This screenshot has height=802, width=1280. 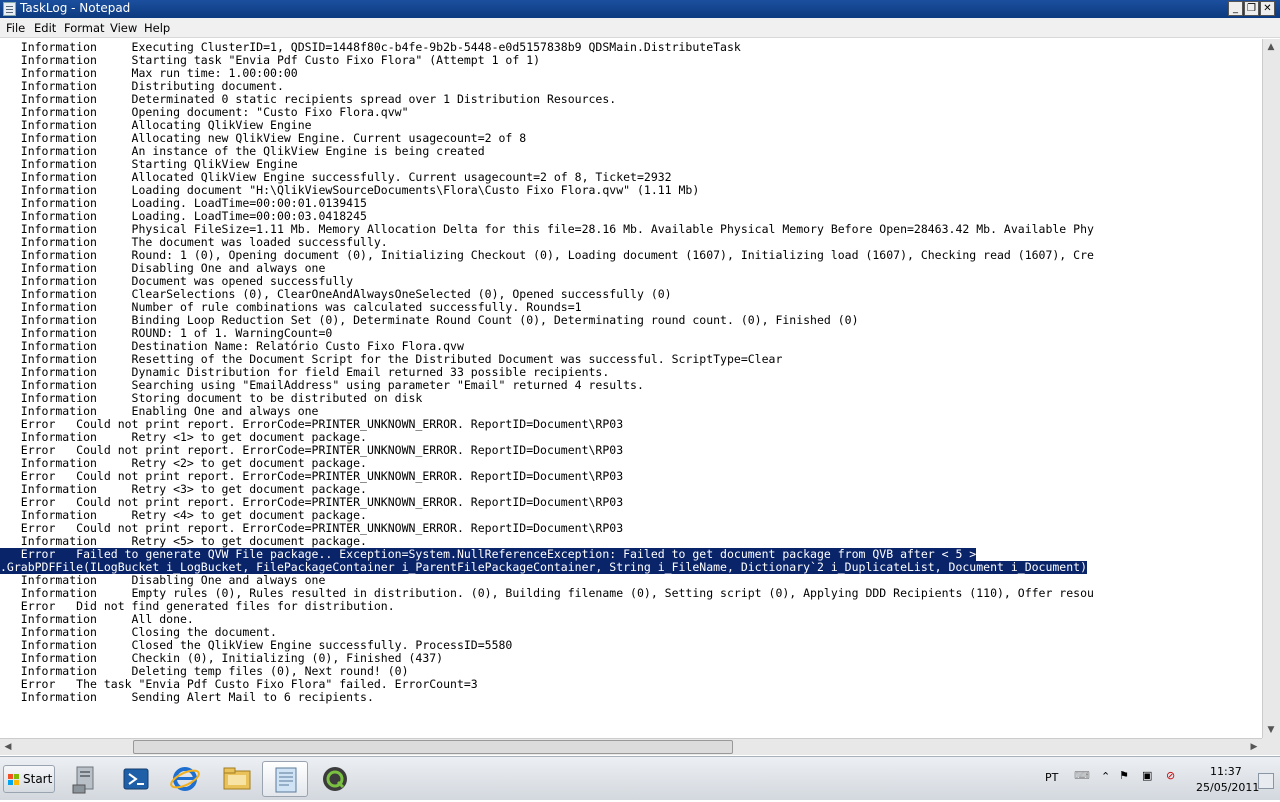 What do you see at coordinates (1267, 8) in the screenshot?
I see `close-button: ✕` at bounding box center [1267, 8].